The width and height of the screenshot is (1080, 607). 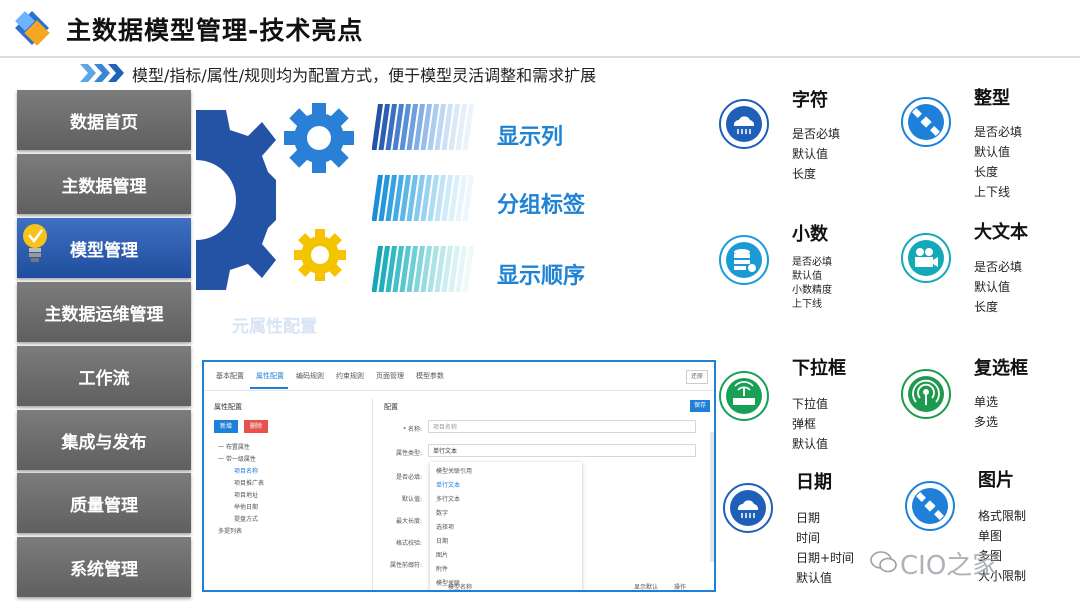 What do you see at coordinates (32, 28) in the screenshot?
I see `logo-icon` at bounding box center [32, 28].